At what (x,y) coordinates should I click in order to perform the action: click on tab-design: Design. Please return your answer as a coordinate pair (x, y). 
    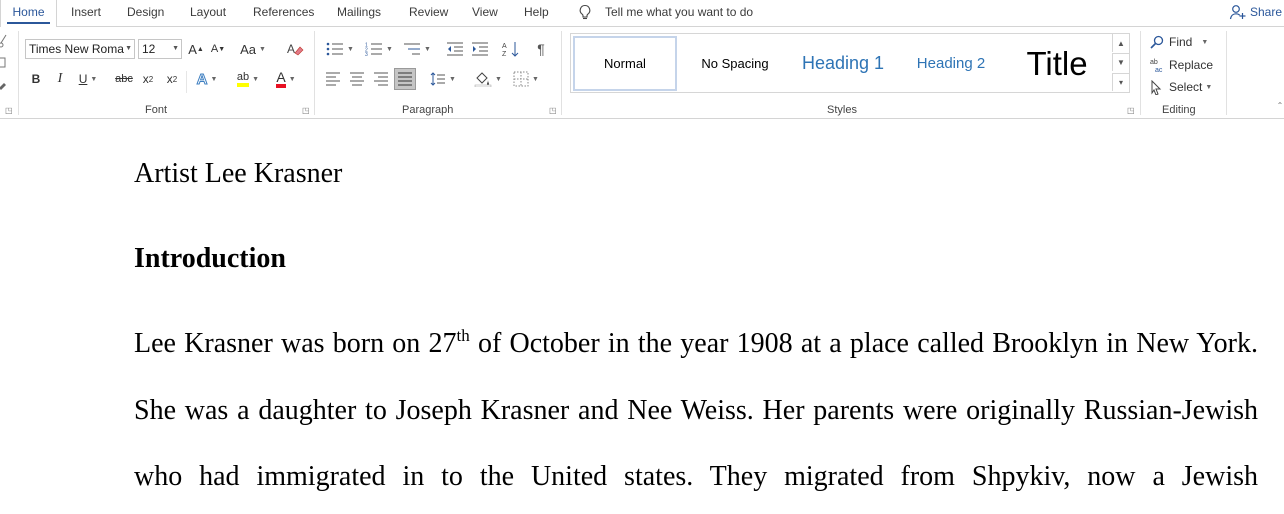
    Looking at the image, I should click on (145, 13).